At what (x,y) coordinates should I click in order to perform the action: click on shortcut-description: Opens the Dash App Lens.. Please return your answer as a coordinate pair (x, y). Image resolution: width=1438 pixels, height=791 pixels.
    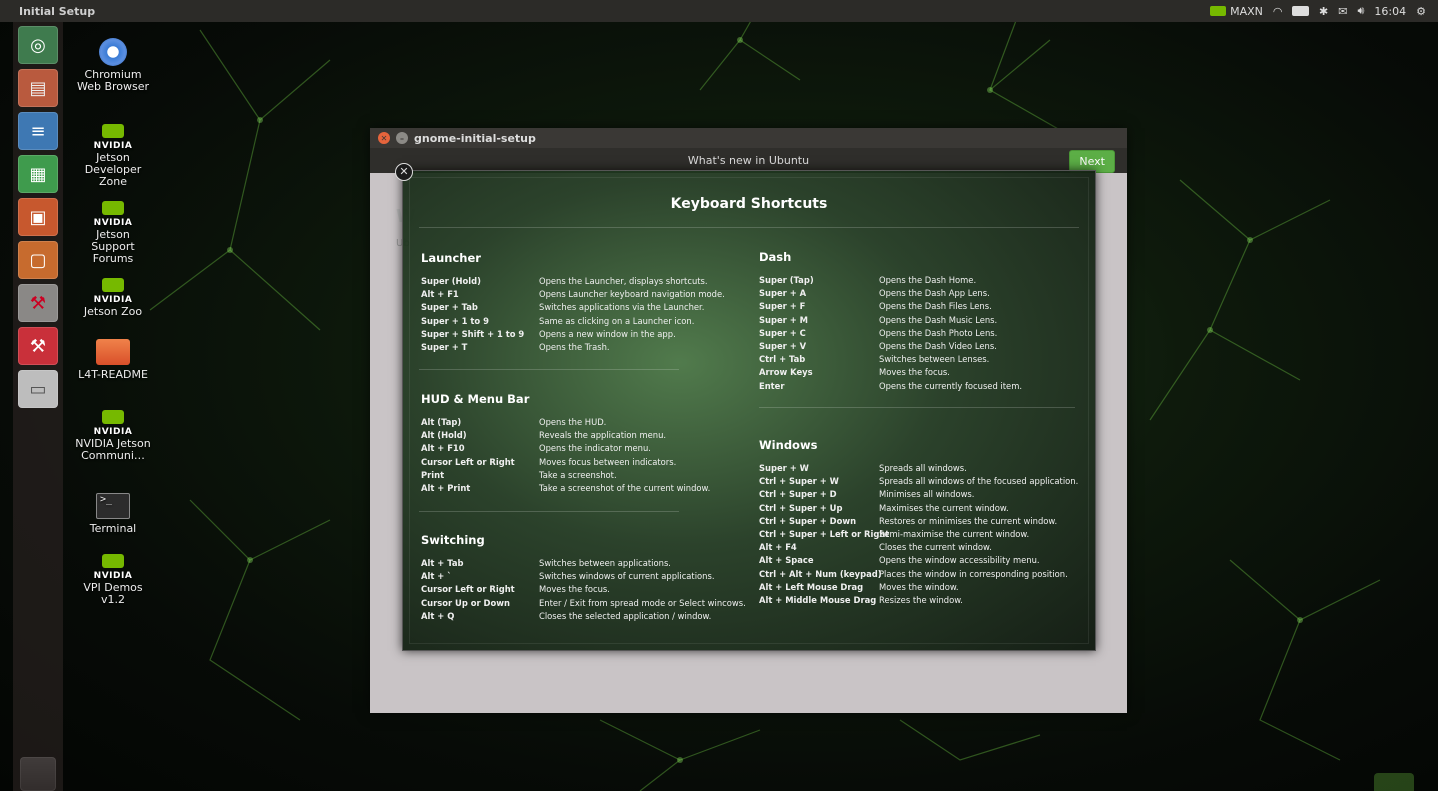
    Looking at the image, I should click on (934, 293).